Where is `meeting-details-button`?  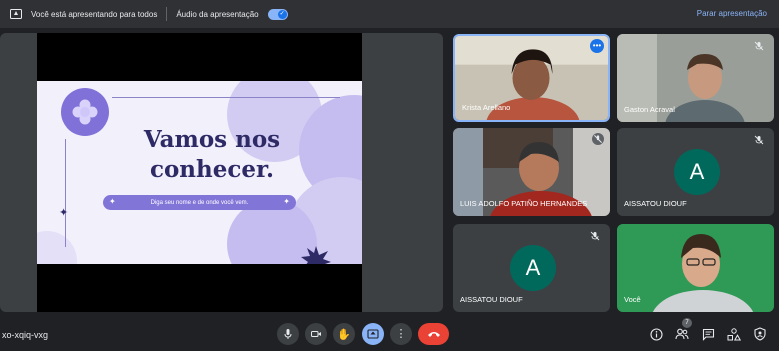
meeting-details-button is located at coordinates (656, 334).